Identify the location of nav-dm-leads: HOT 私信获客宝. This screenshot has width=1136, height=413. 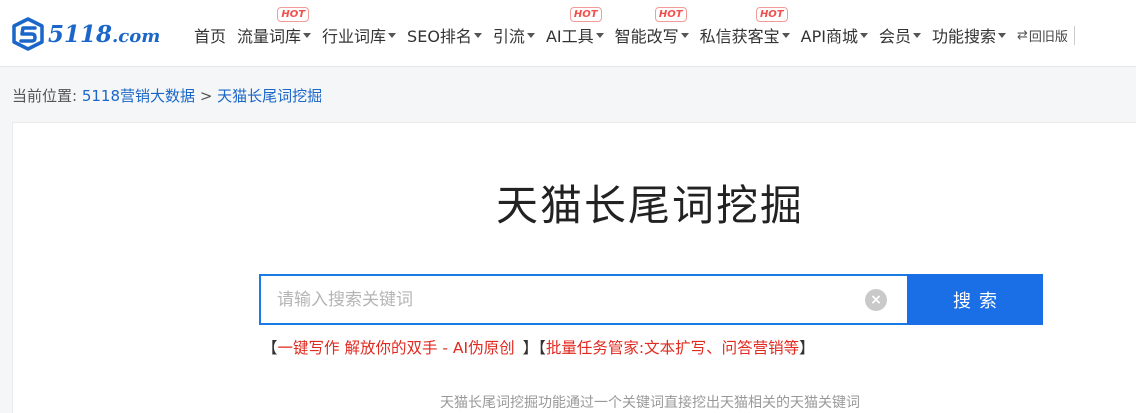
(744, 27).